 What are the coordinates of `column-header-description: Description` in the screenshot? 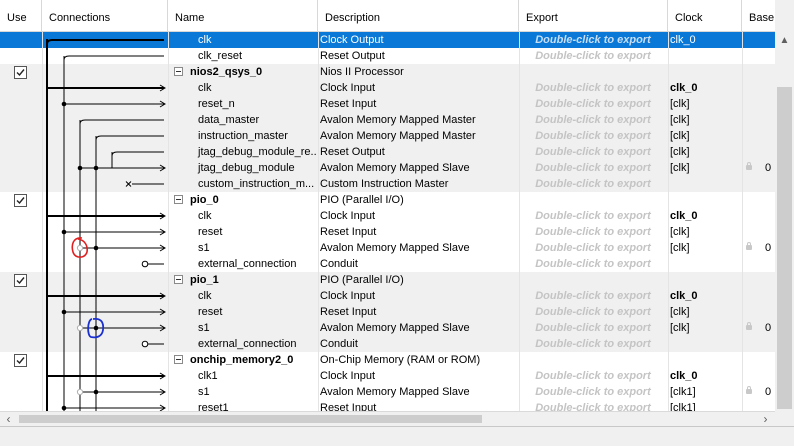 It's located at (418, 16).